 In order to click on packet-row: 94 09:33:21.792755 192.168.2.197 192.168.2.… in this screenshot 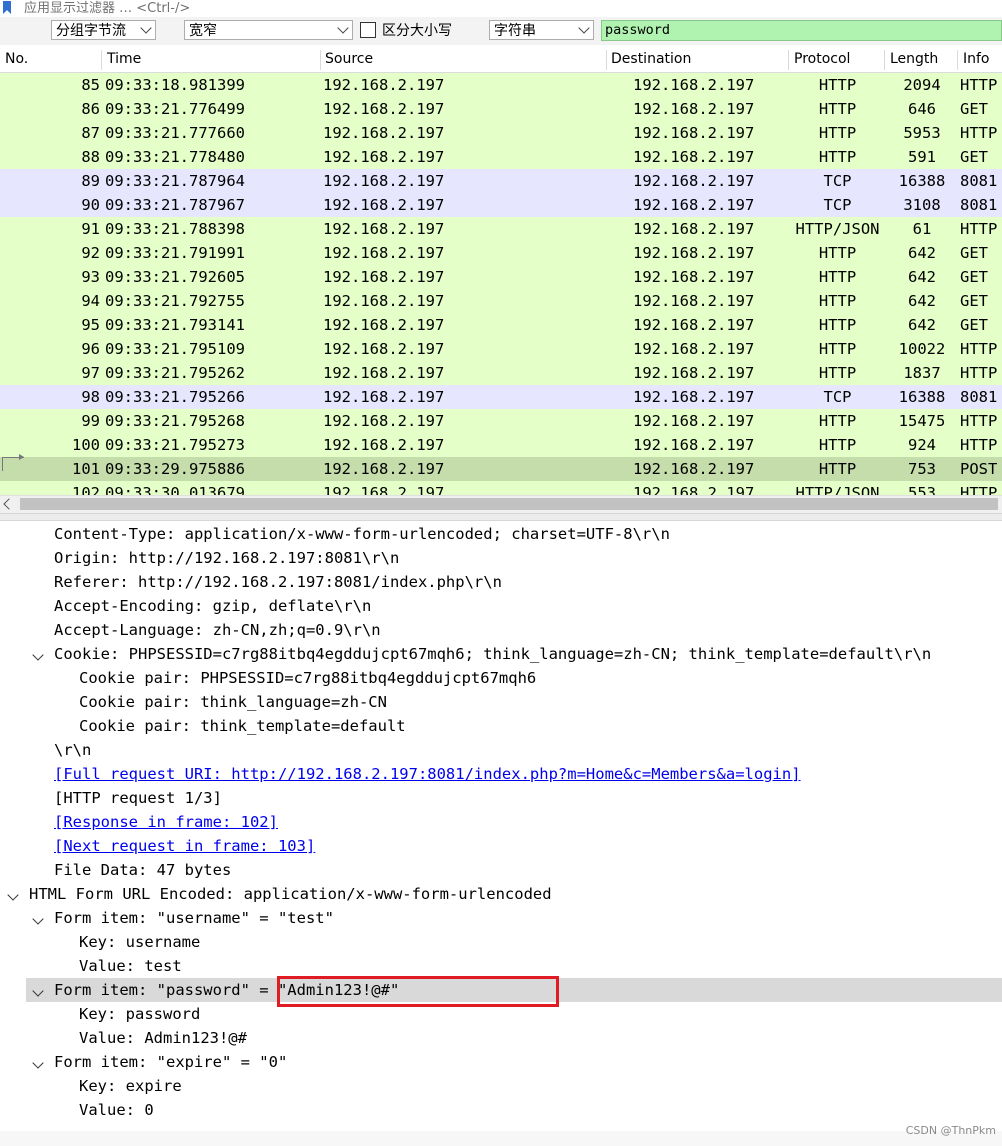, I will do `click(501, 301)`.